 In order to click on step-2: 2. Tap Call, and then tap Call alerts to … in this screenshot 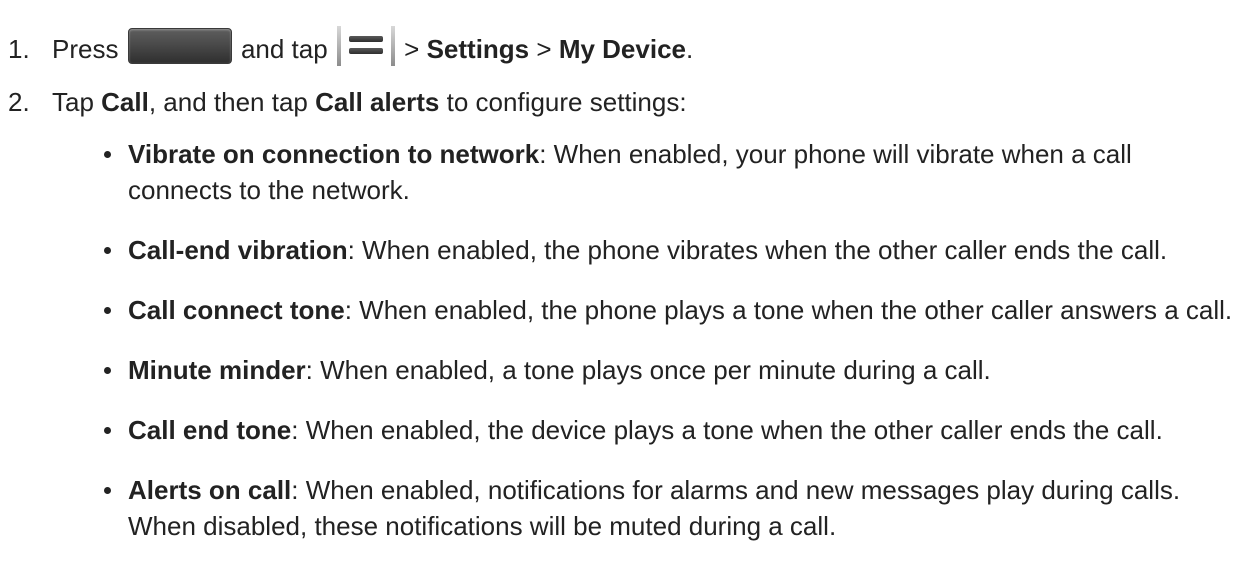, I will do `click(623, 102)`.